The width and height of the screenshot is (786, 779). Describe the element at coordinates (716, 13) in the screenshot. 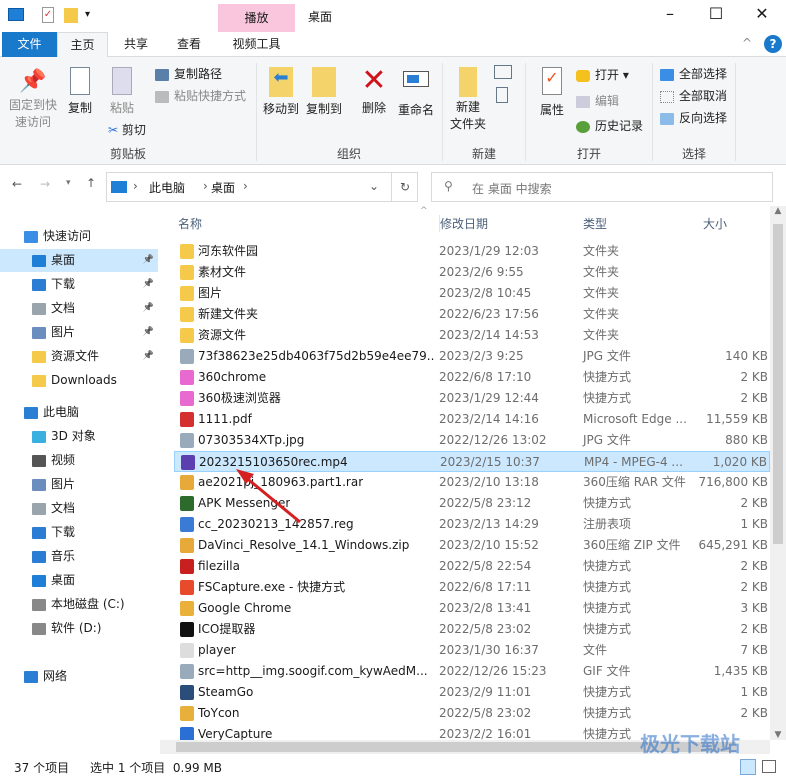

I see `maximize-button: ☐` at that location.